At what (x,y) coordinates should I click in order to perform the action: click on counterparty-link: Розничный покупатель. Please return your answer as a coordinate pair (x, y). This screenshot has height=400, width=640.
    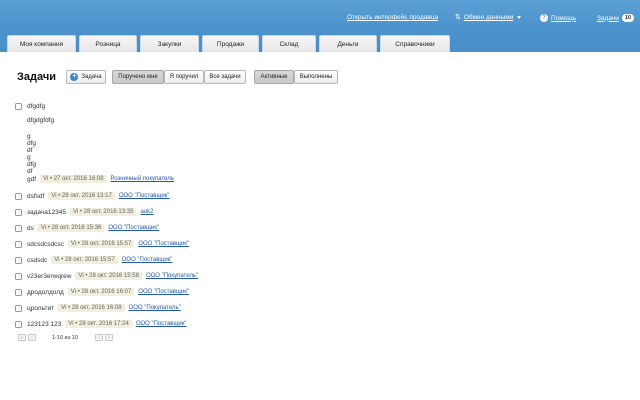
    Looking at the image, I should click on (142, 179).